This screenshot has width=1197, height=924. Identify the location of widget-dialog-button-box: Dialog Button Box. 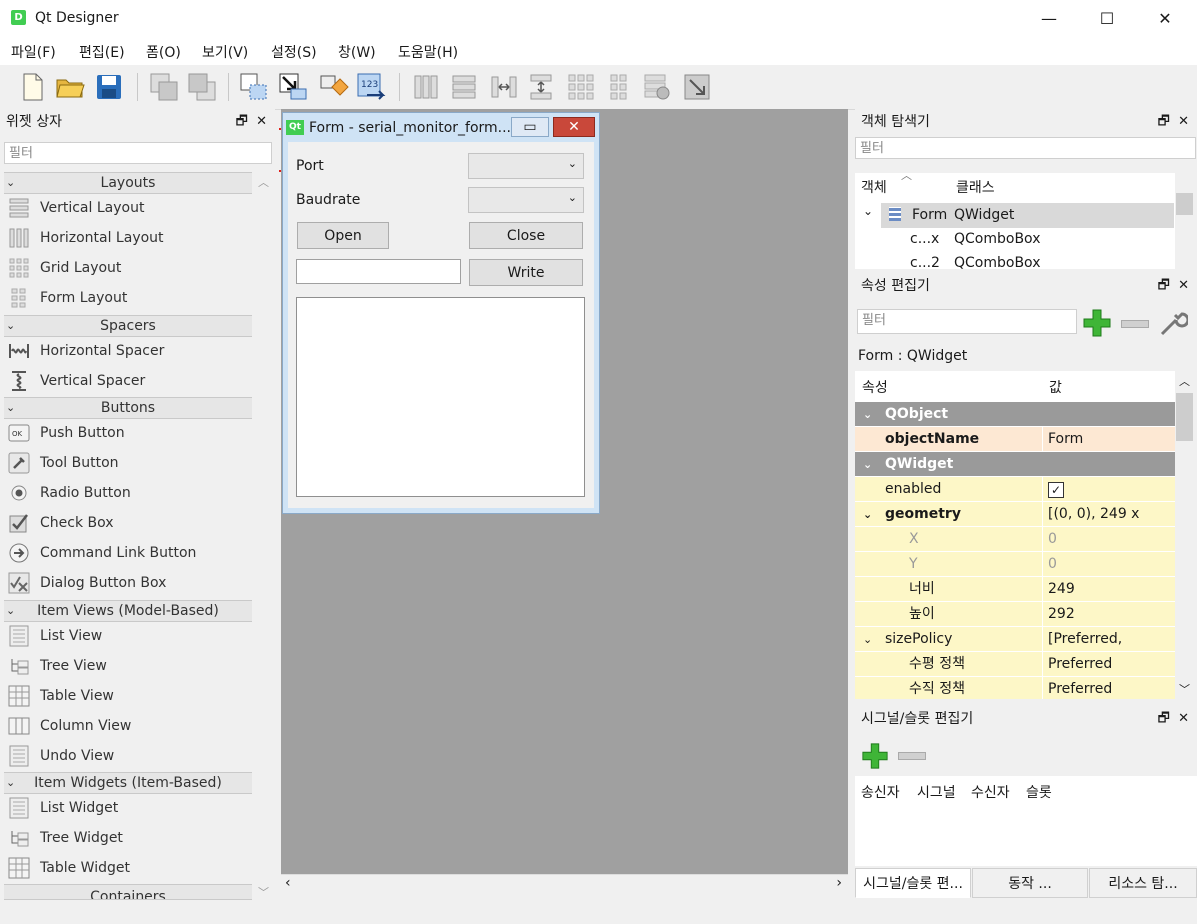
(128, 583).